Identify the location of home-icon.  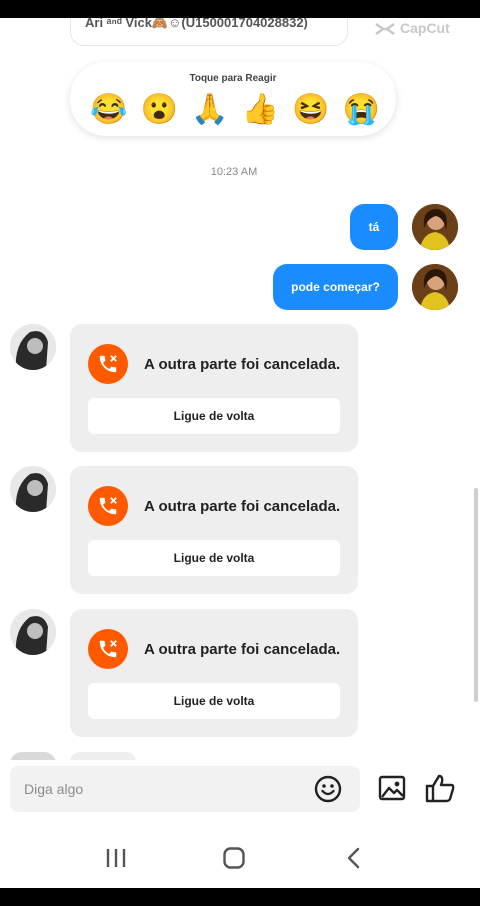
(234, 858).